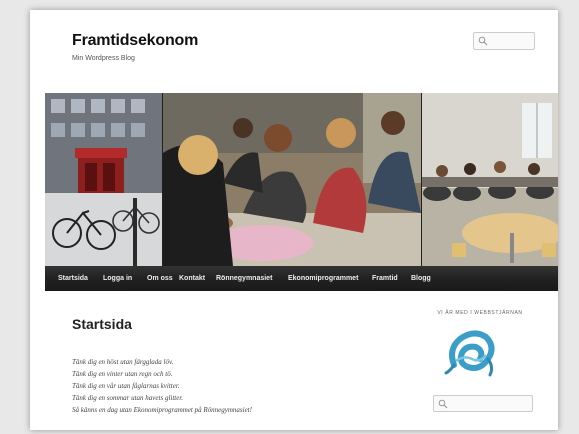 The image size is (579, 434). What do you see at coordinates (102, 324) in the screenshot?
I see `page-title: Startsida` at bounding box center [102, 324].